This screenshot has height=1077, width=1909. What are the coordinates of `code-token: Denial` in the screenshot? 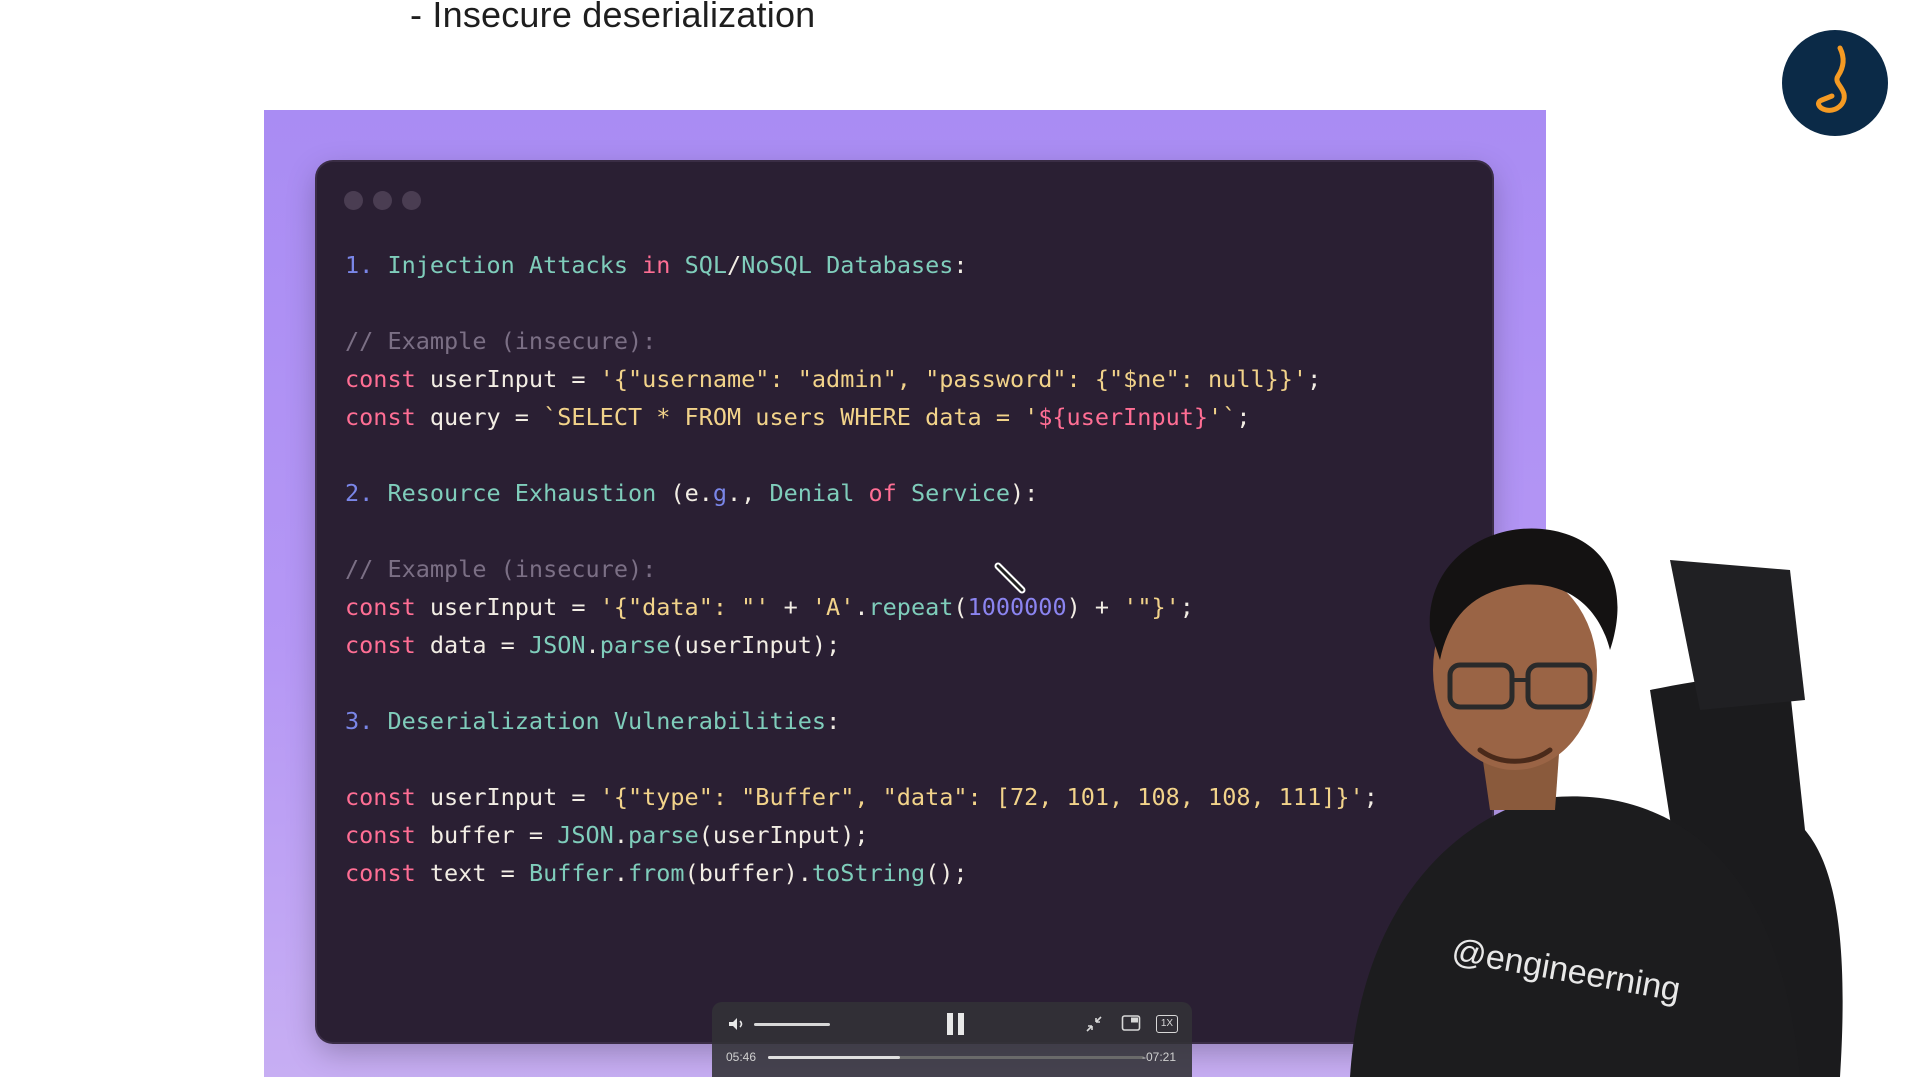 It's located at (819, 493).